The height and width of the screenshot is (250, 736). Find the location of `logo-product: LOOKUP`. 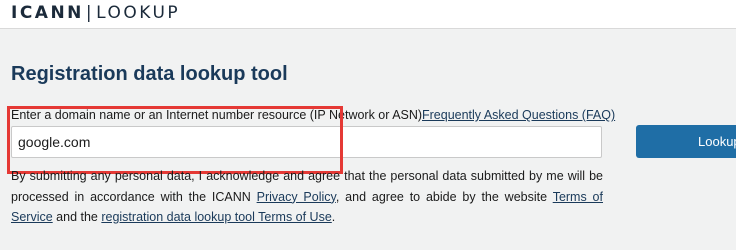

logo-product: LOOKUP is located at coordinates (138, 13).